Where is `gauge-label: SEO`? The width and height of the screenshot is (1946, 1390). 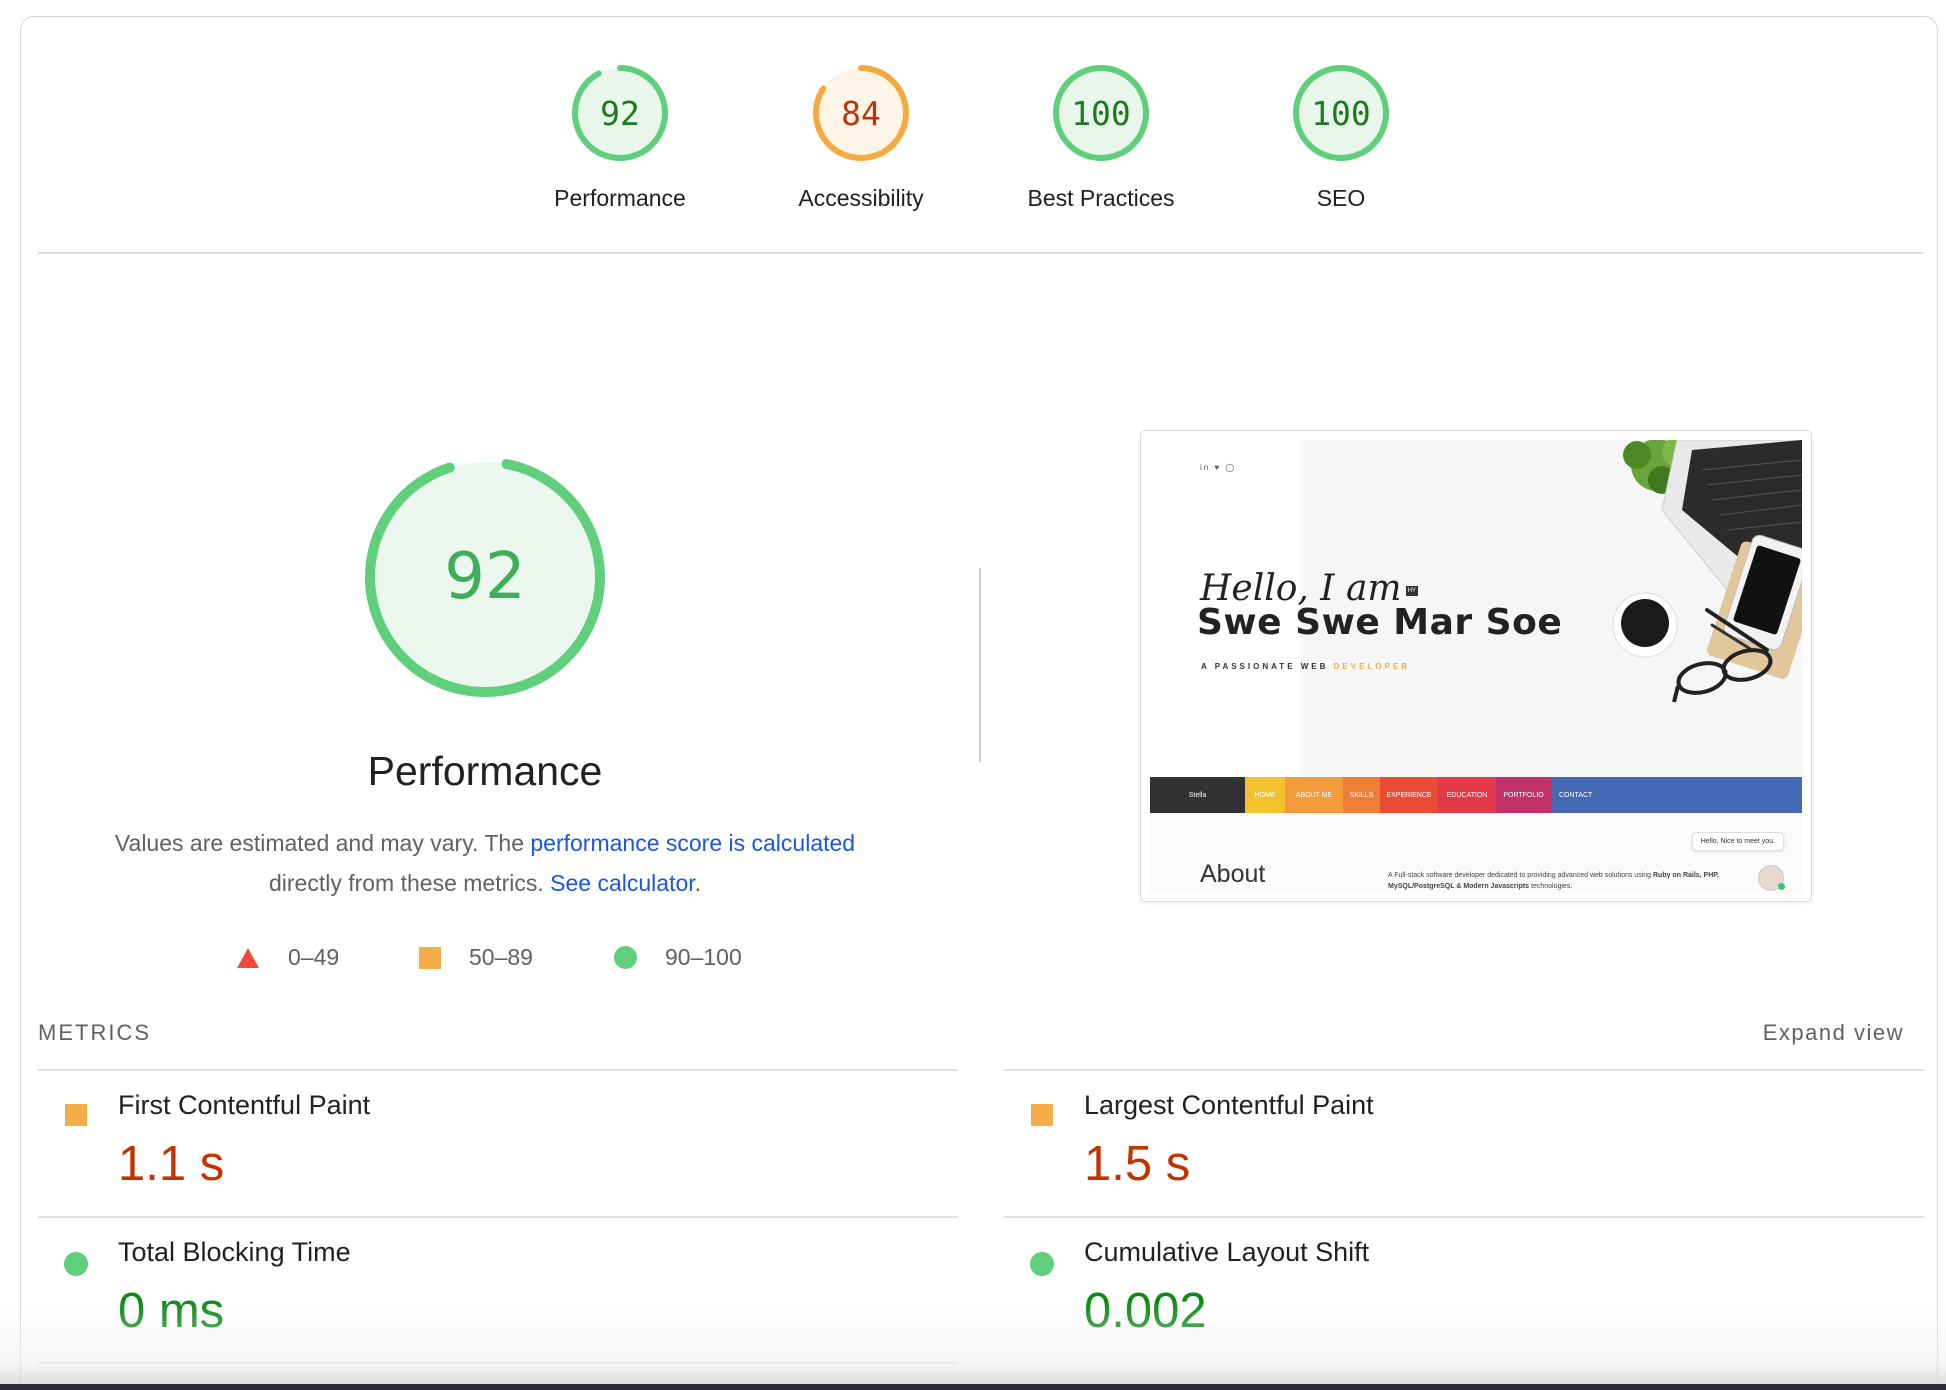 gauge-label: SEO is located at coordinates (1341, 198).